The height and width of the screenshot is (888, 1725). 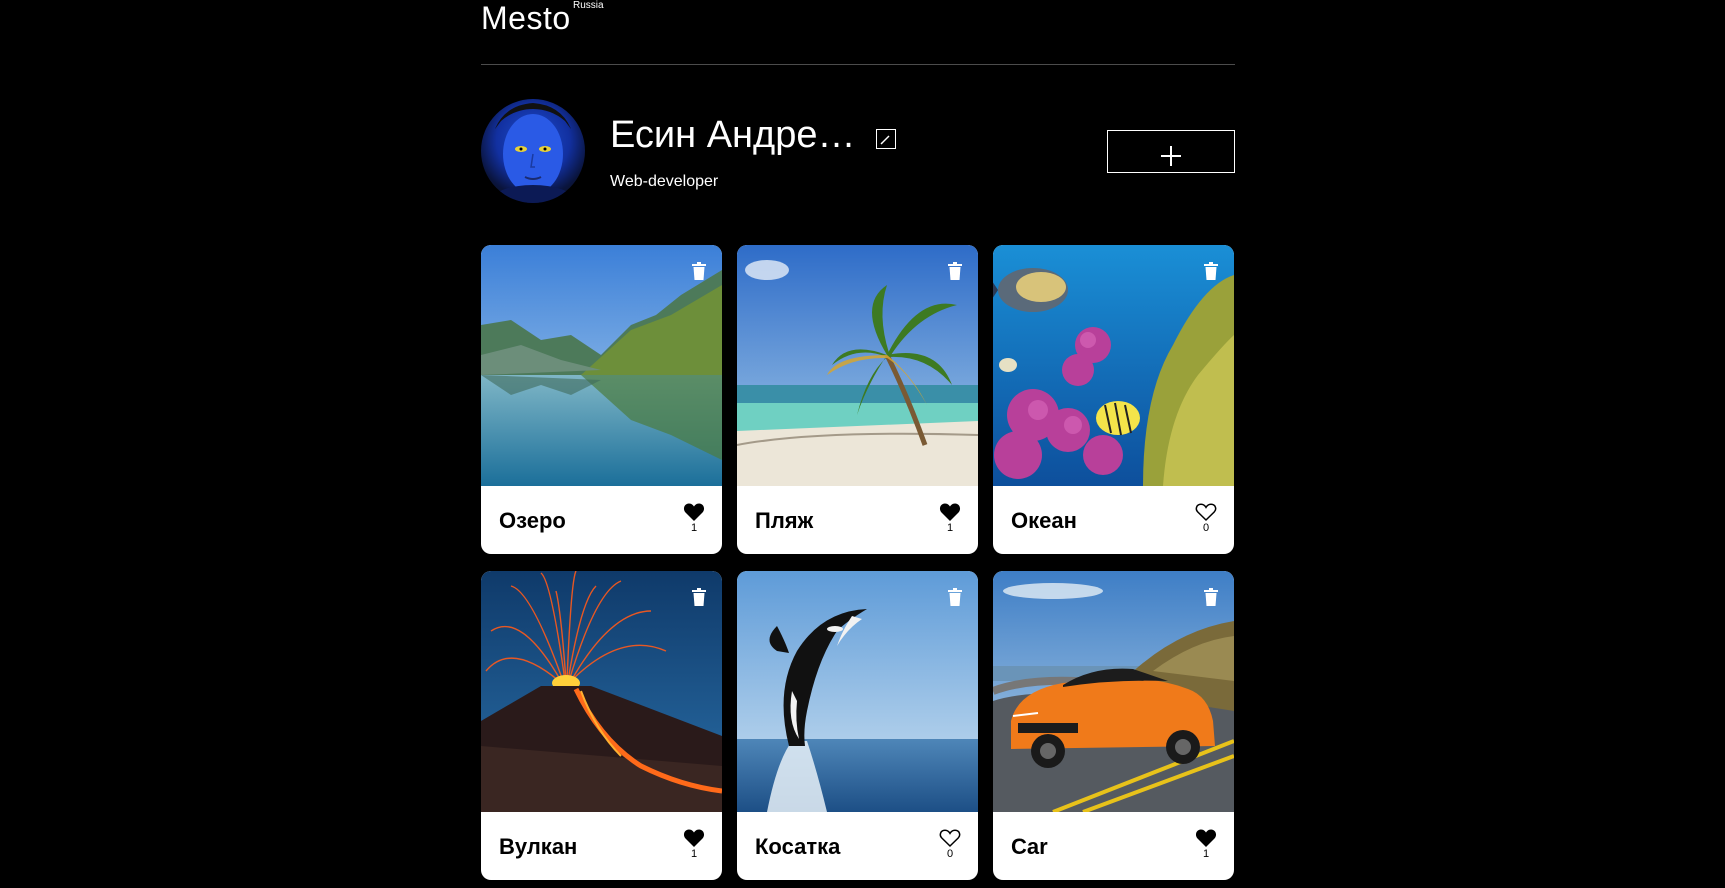 What do you see at coordinates (858, 32) in the screenshot?
I see `header: Mesto Russia` at bounding box center [858, 32].